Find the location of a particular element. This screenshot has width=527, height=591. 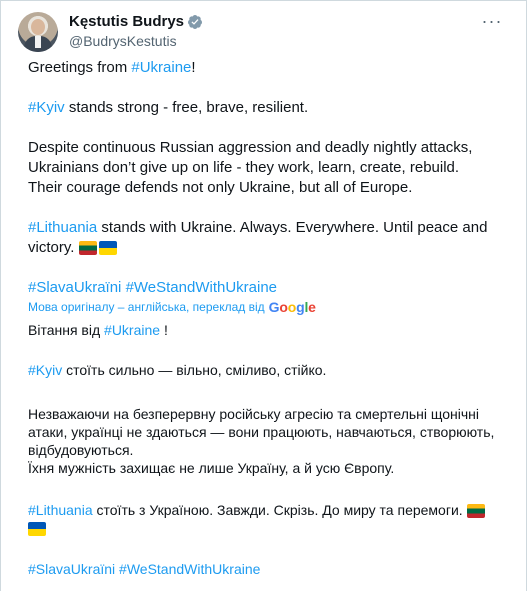

author-handle: @BudrysKestutis is located at coordinates (123, 41).